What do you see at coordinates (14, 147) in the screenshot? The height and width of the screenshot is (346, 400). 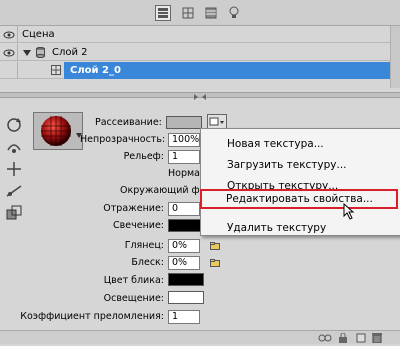 I see `roll-tool-icon` at bounding box center [14, 147].